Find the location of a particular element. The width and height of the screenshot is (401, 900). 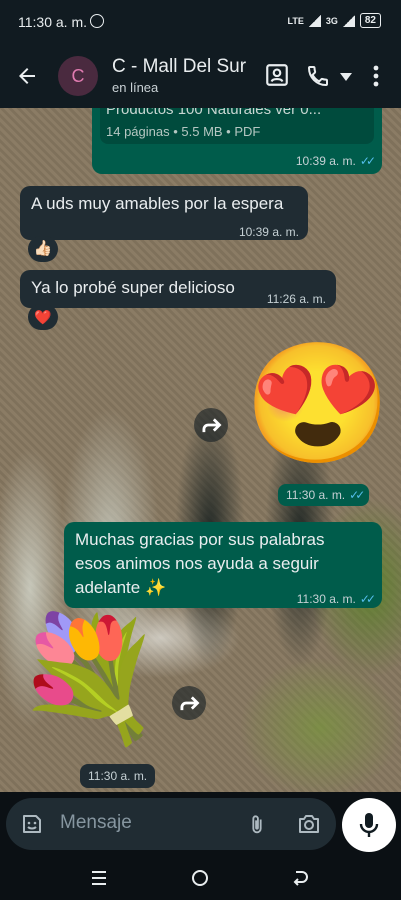

reaction-badge: 👍🏻 is located at coordinates (43, 249).